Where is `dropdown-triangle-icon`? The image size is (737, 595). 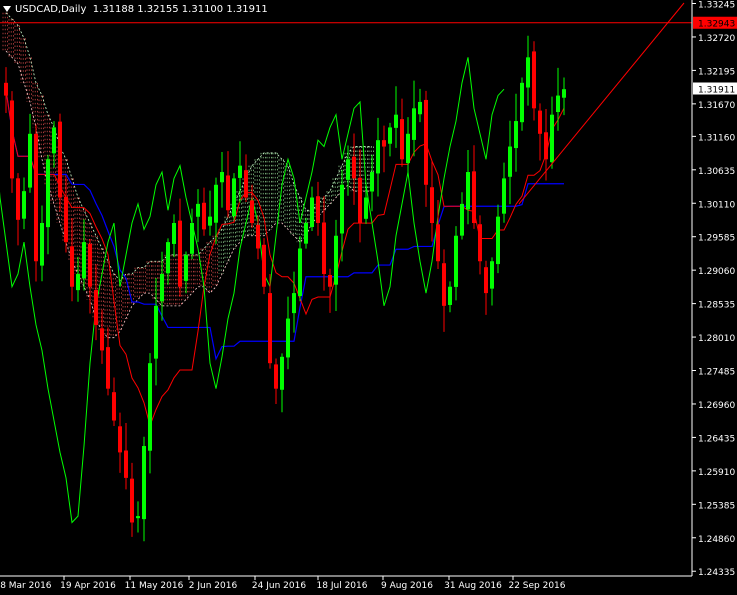 dropdown-triangle-icon is located at coordinates (7, 9).